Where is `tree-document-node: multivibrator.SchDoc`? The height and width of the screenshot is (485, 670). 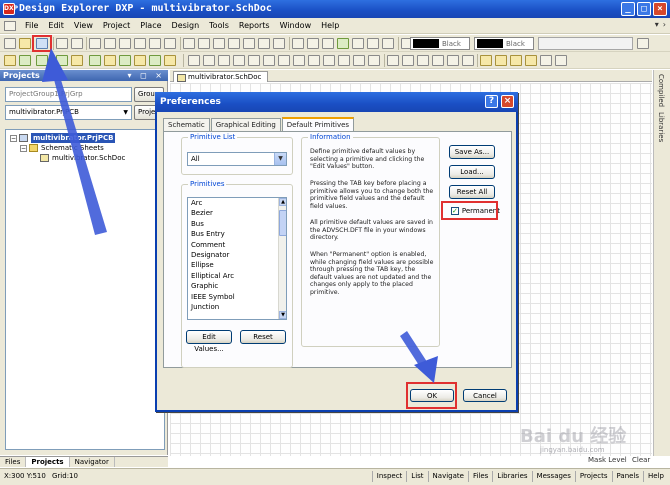
tree-document-node: multivibrator.SchDoc is located at coordinates (82, 158).